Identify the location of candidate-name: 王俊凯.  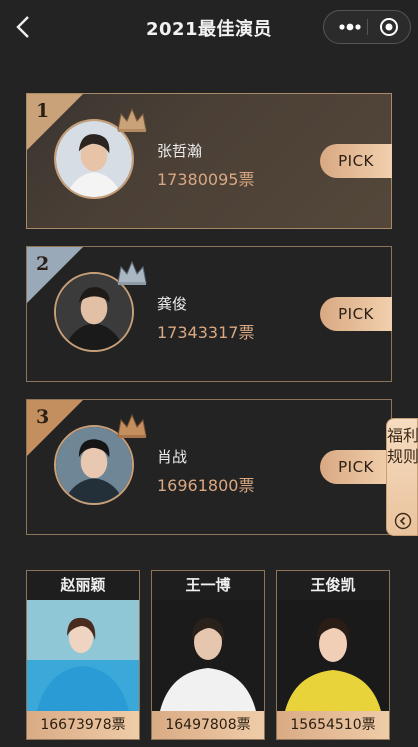
(333, 585).